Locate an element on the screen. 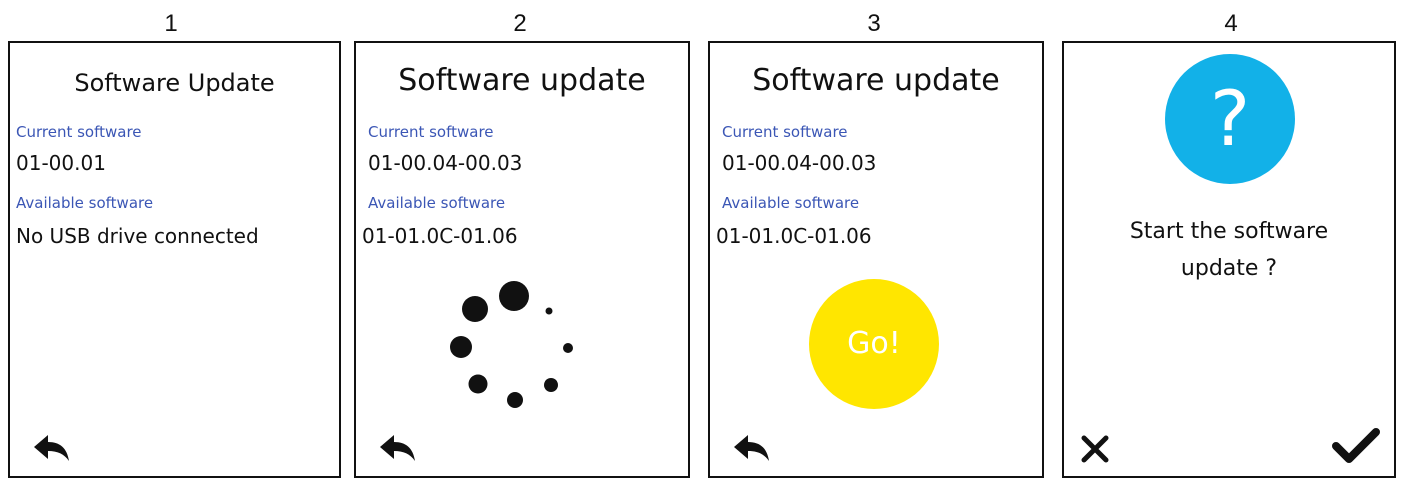 This screenshot has height=487, width=1404. go-button: Go! is located at coordinates (874, 344).